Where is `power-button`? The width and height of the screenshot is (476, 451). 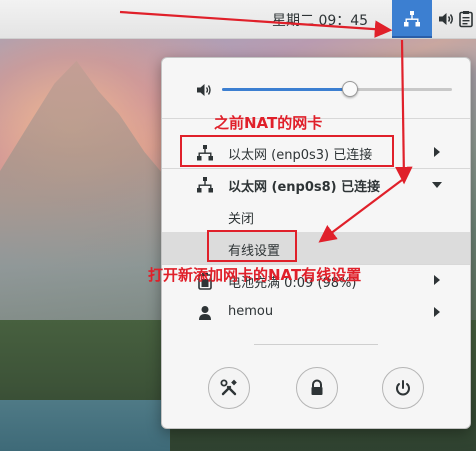
power-button is located at coordinates (403, 388).